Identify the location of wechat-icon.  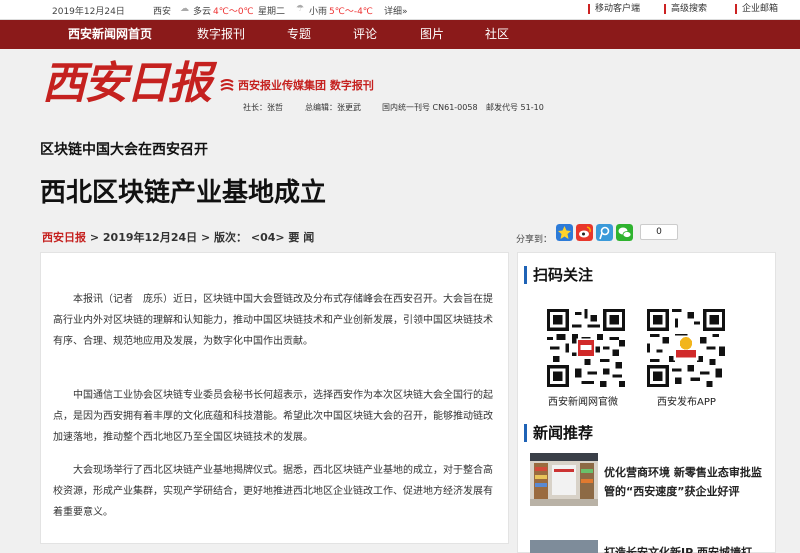
(624, 232).